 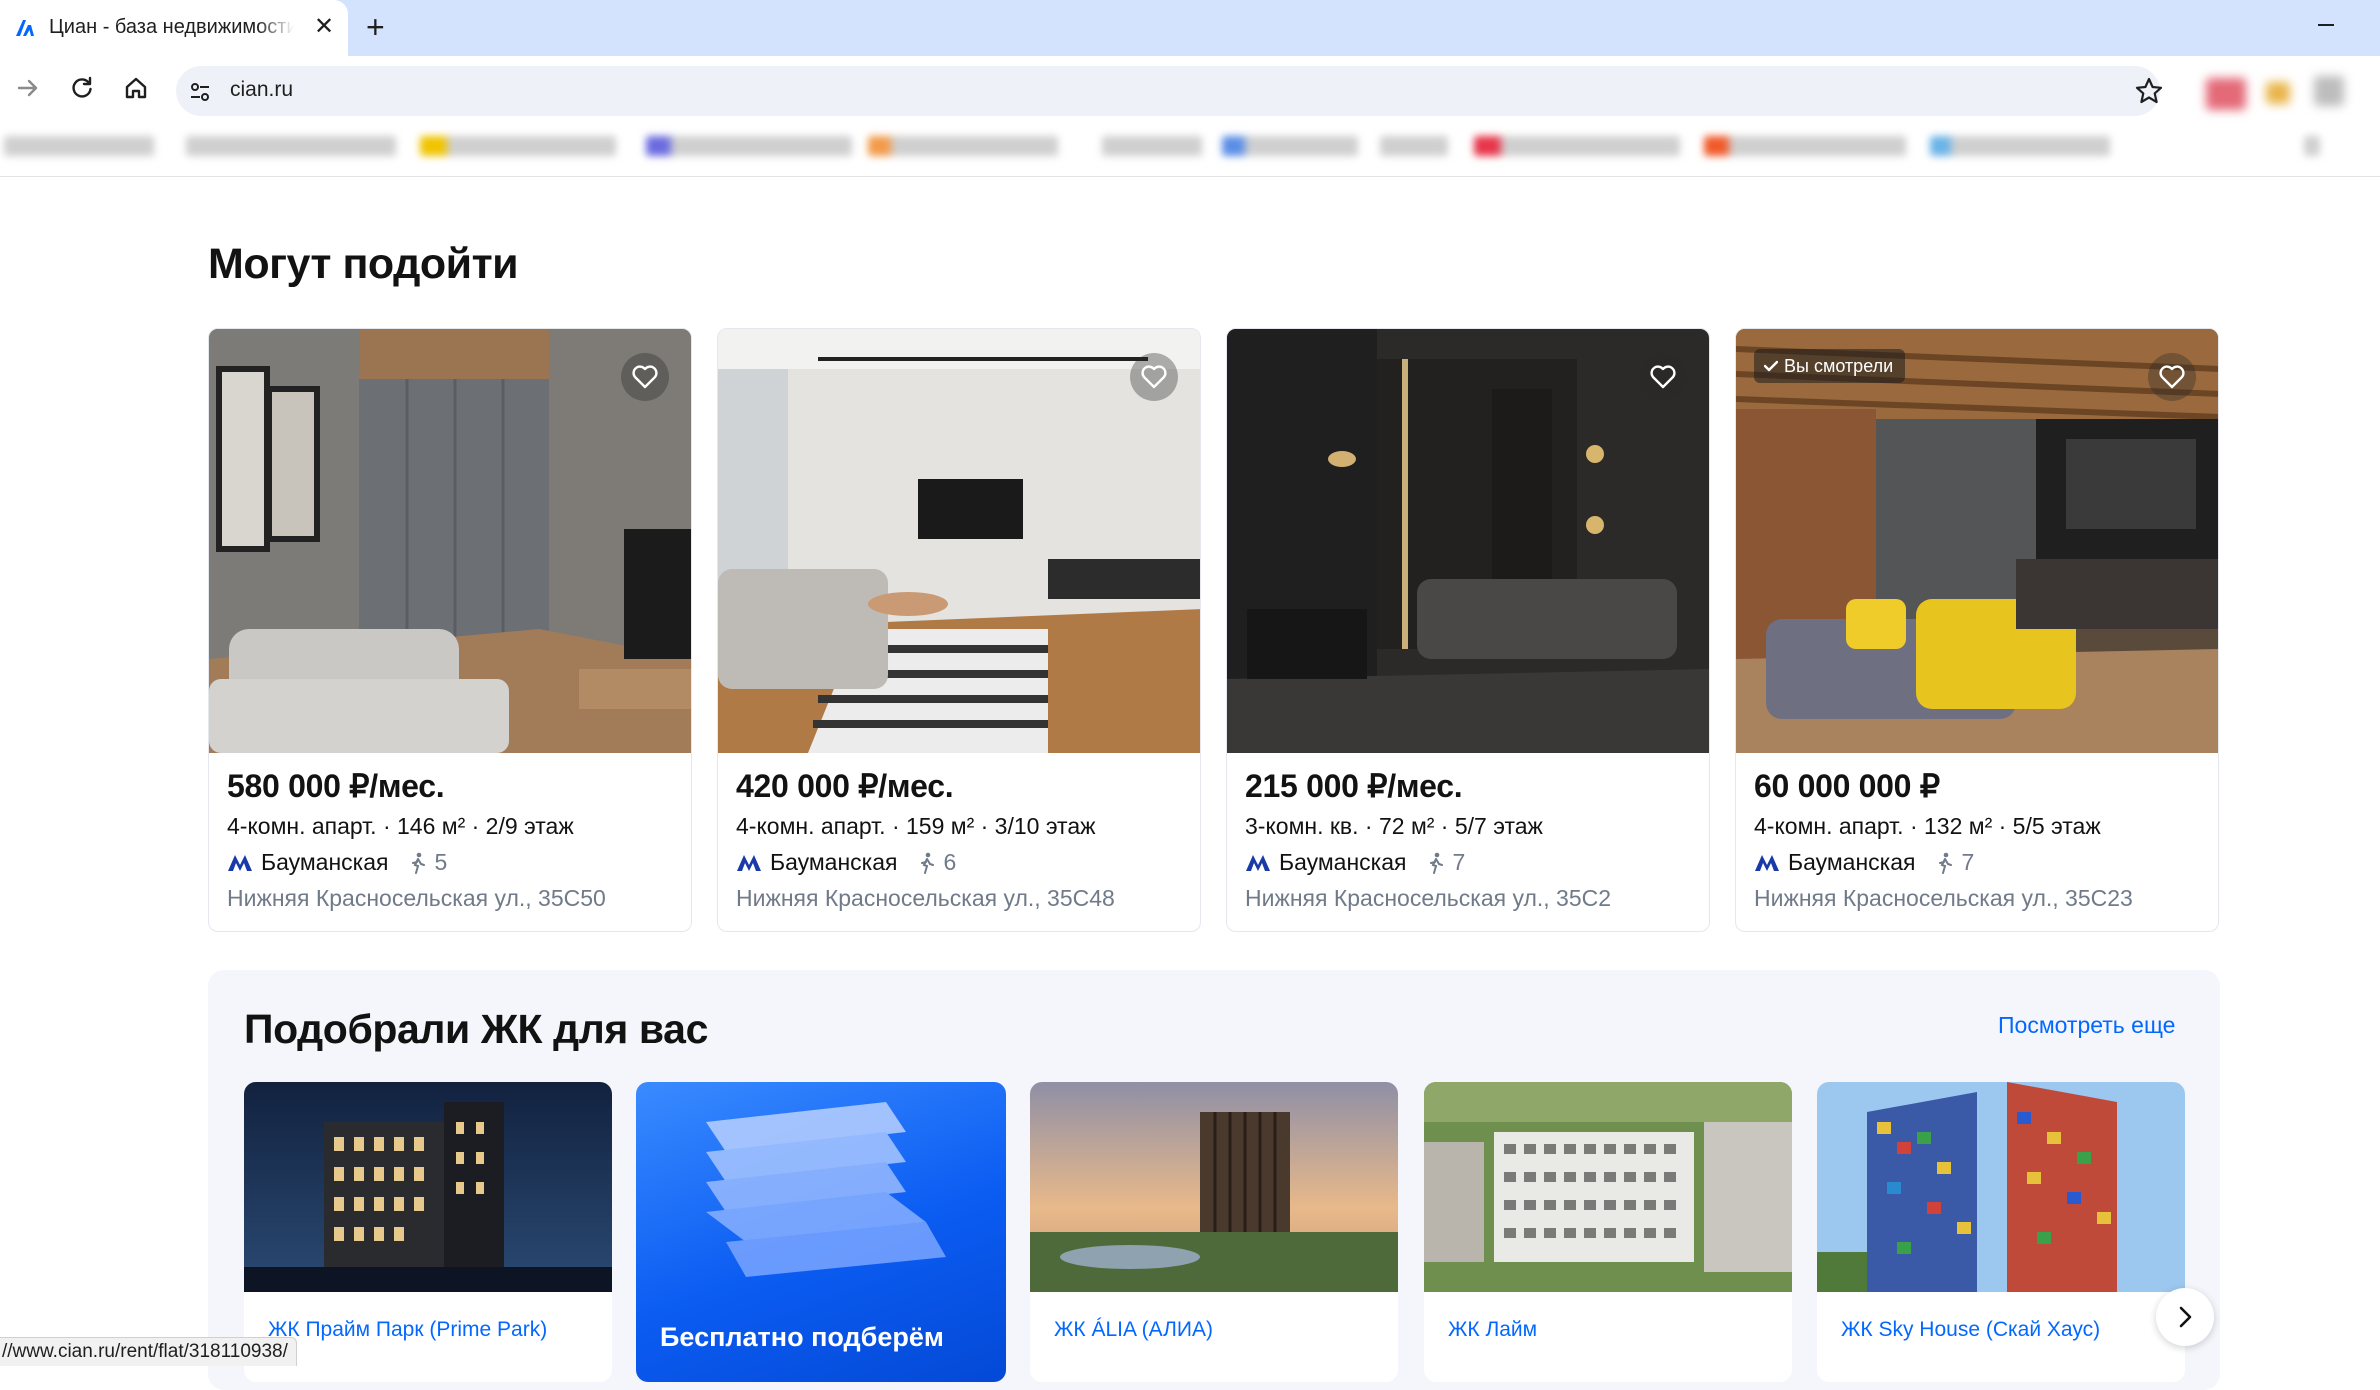 I want to click on metro-info: Бауманская 7, so click(x=1355, y=862).